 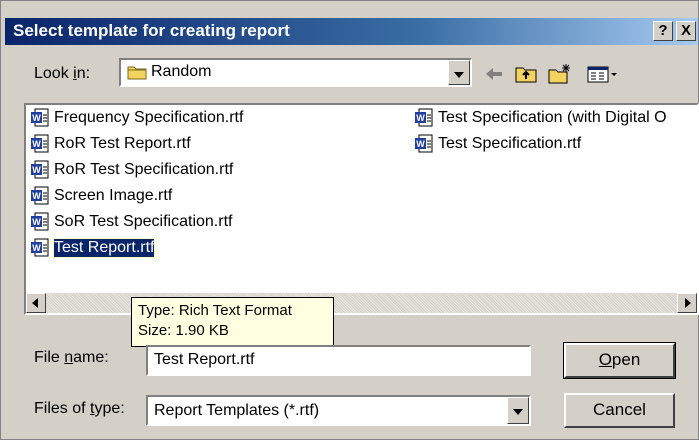 I want to click on file-item: W Frequency Specification.rtf, so click(x=136, y=118).